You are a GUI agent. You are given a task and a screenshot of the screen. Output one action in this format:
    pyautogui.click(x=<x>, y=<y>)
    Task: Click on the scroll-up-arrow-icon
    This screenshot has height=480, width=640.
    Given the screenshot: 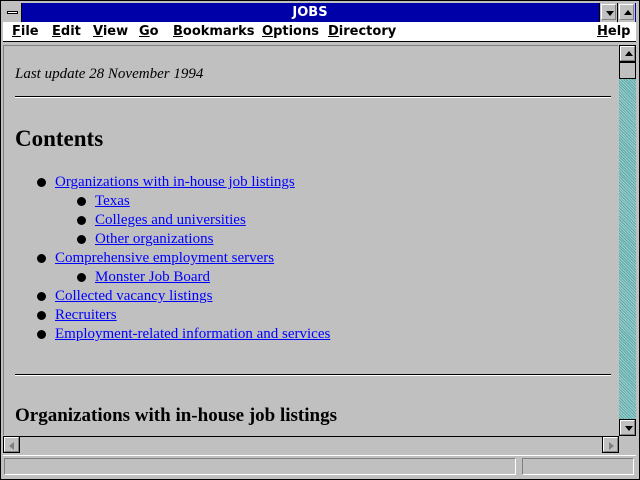 What is the action you would take?
    pyautogui.click(x=629, y=53)
    